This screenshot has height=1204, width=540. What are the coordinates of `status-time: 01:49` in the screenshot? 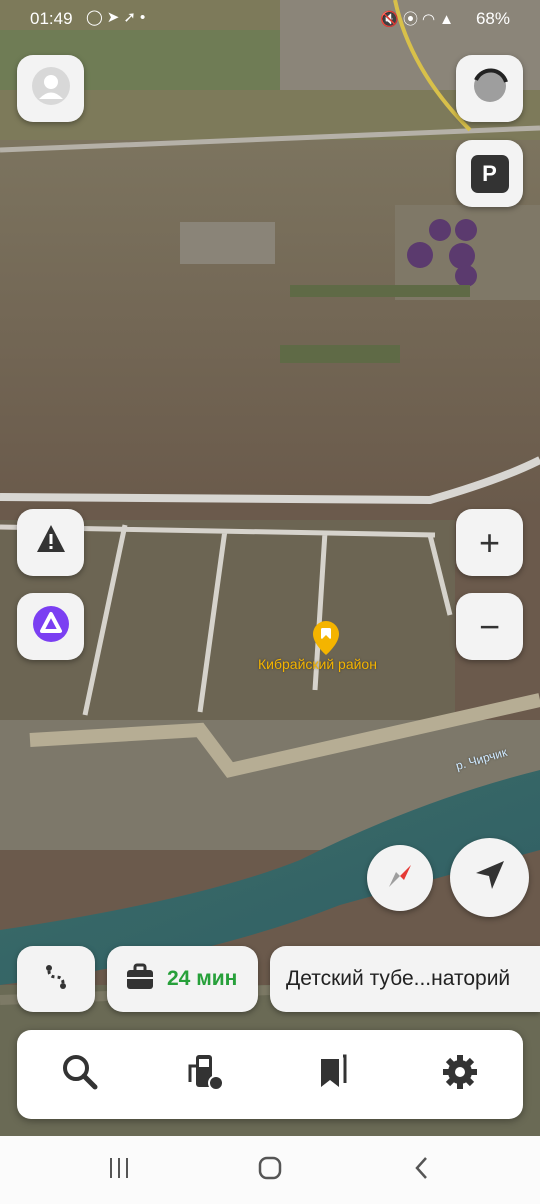 It's located at (51, 18).